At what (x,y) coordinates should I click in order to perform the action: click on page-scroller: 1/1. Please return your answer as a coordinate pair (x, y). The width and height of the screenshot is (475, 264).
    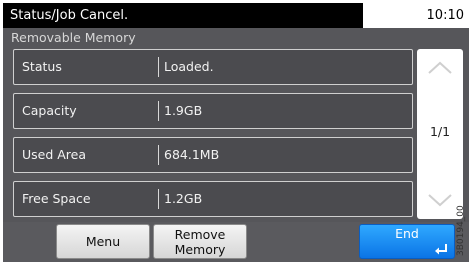
    Looking at the image, I should click on (440, 134).